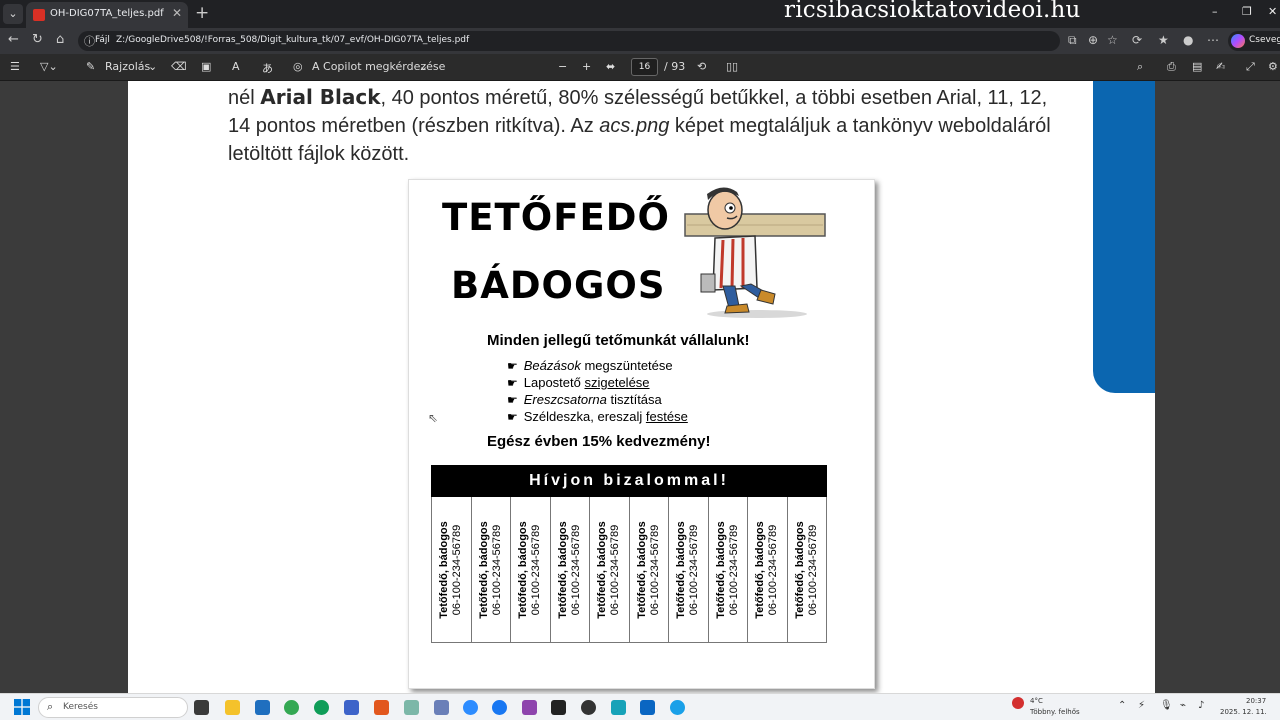  Describe the element at coordinates (1238, 41) in the screenshot. I see `copilot-logo-icon` at that location.